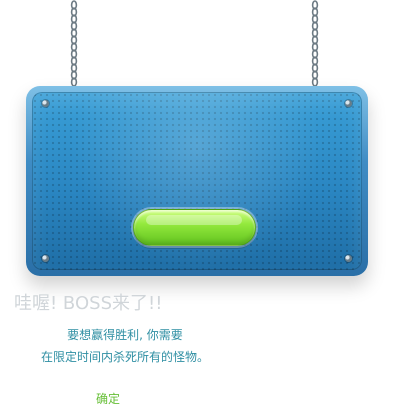 The image size is (412, 412). I want to click on right-chain-icon, so click(315, 43).